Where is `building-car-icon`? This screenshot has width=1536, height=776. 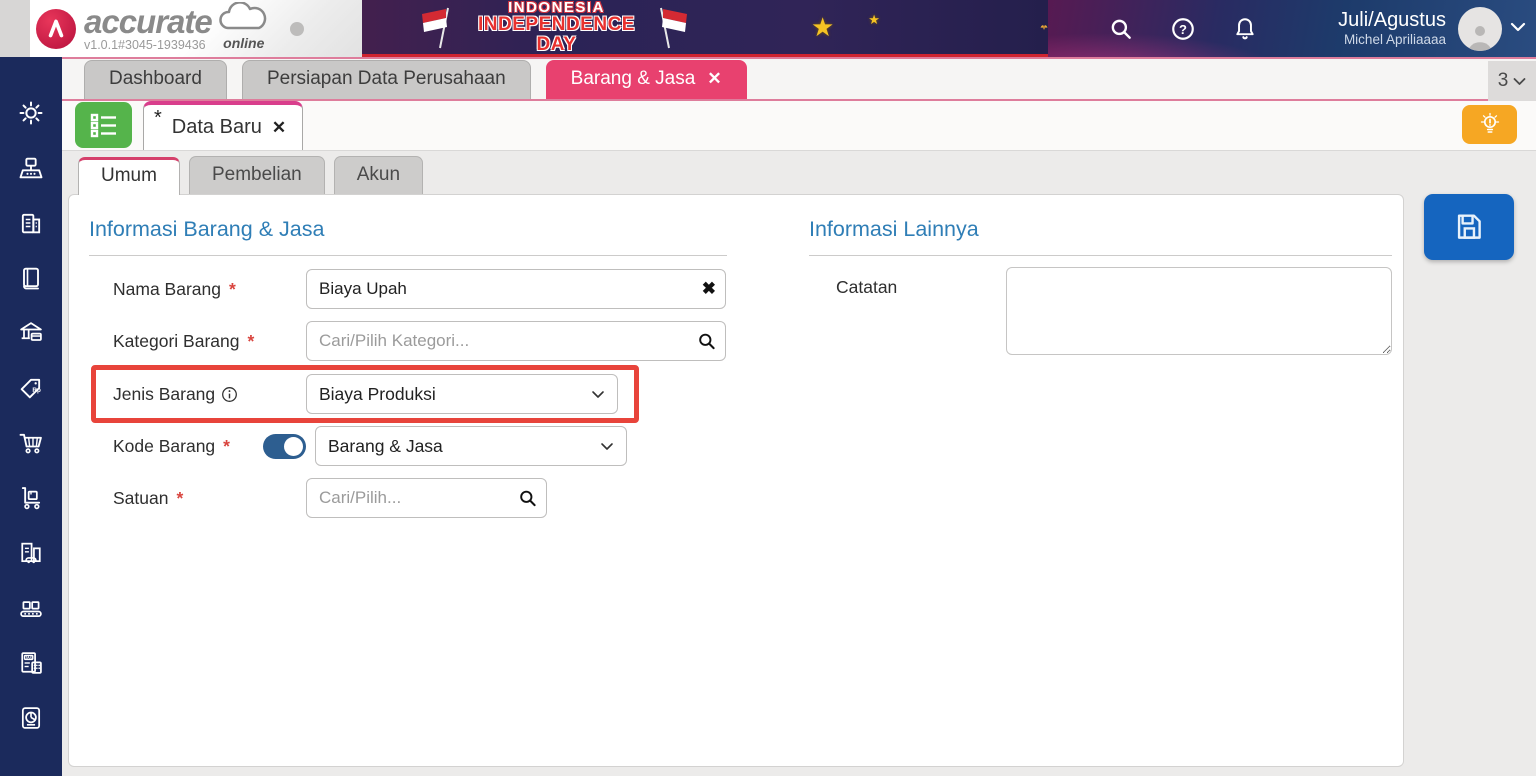 building-car-icon is located at coordinates (31, 552).